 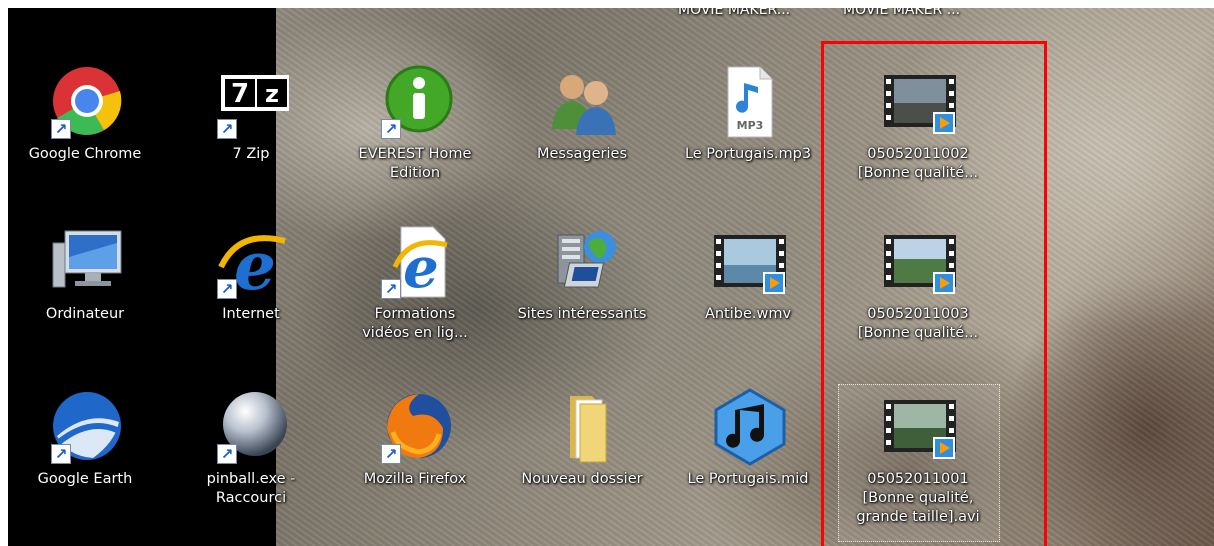 I want to click on midi-file-icon, so click(x=748, y=427).